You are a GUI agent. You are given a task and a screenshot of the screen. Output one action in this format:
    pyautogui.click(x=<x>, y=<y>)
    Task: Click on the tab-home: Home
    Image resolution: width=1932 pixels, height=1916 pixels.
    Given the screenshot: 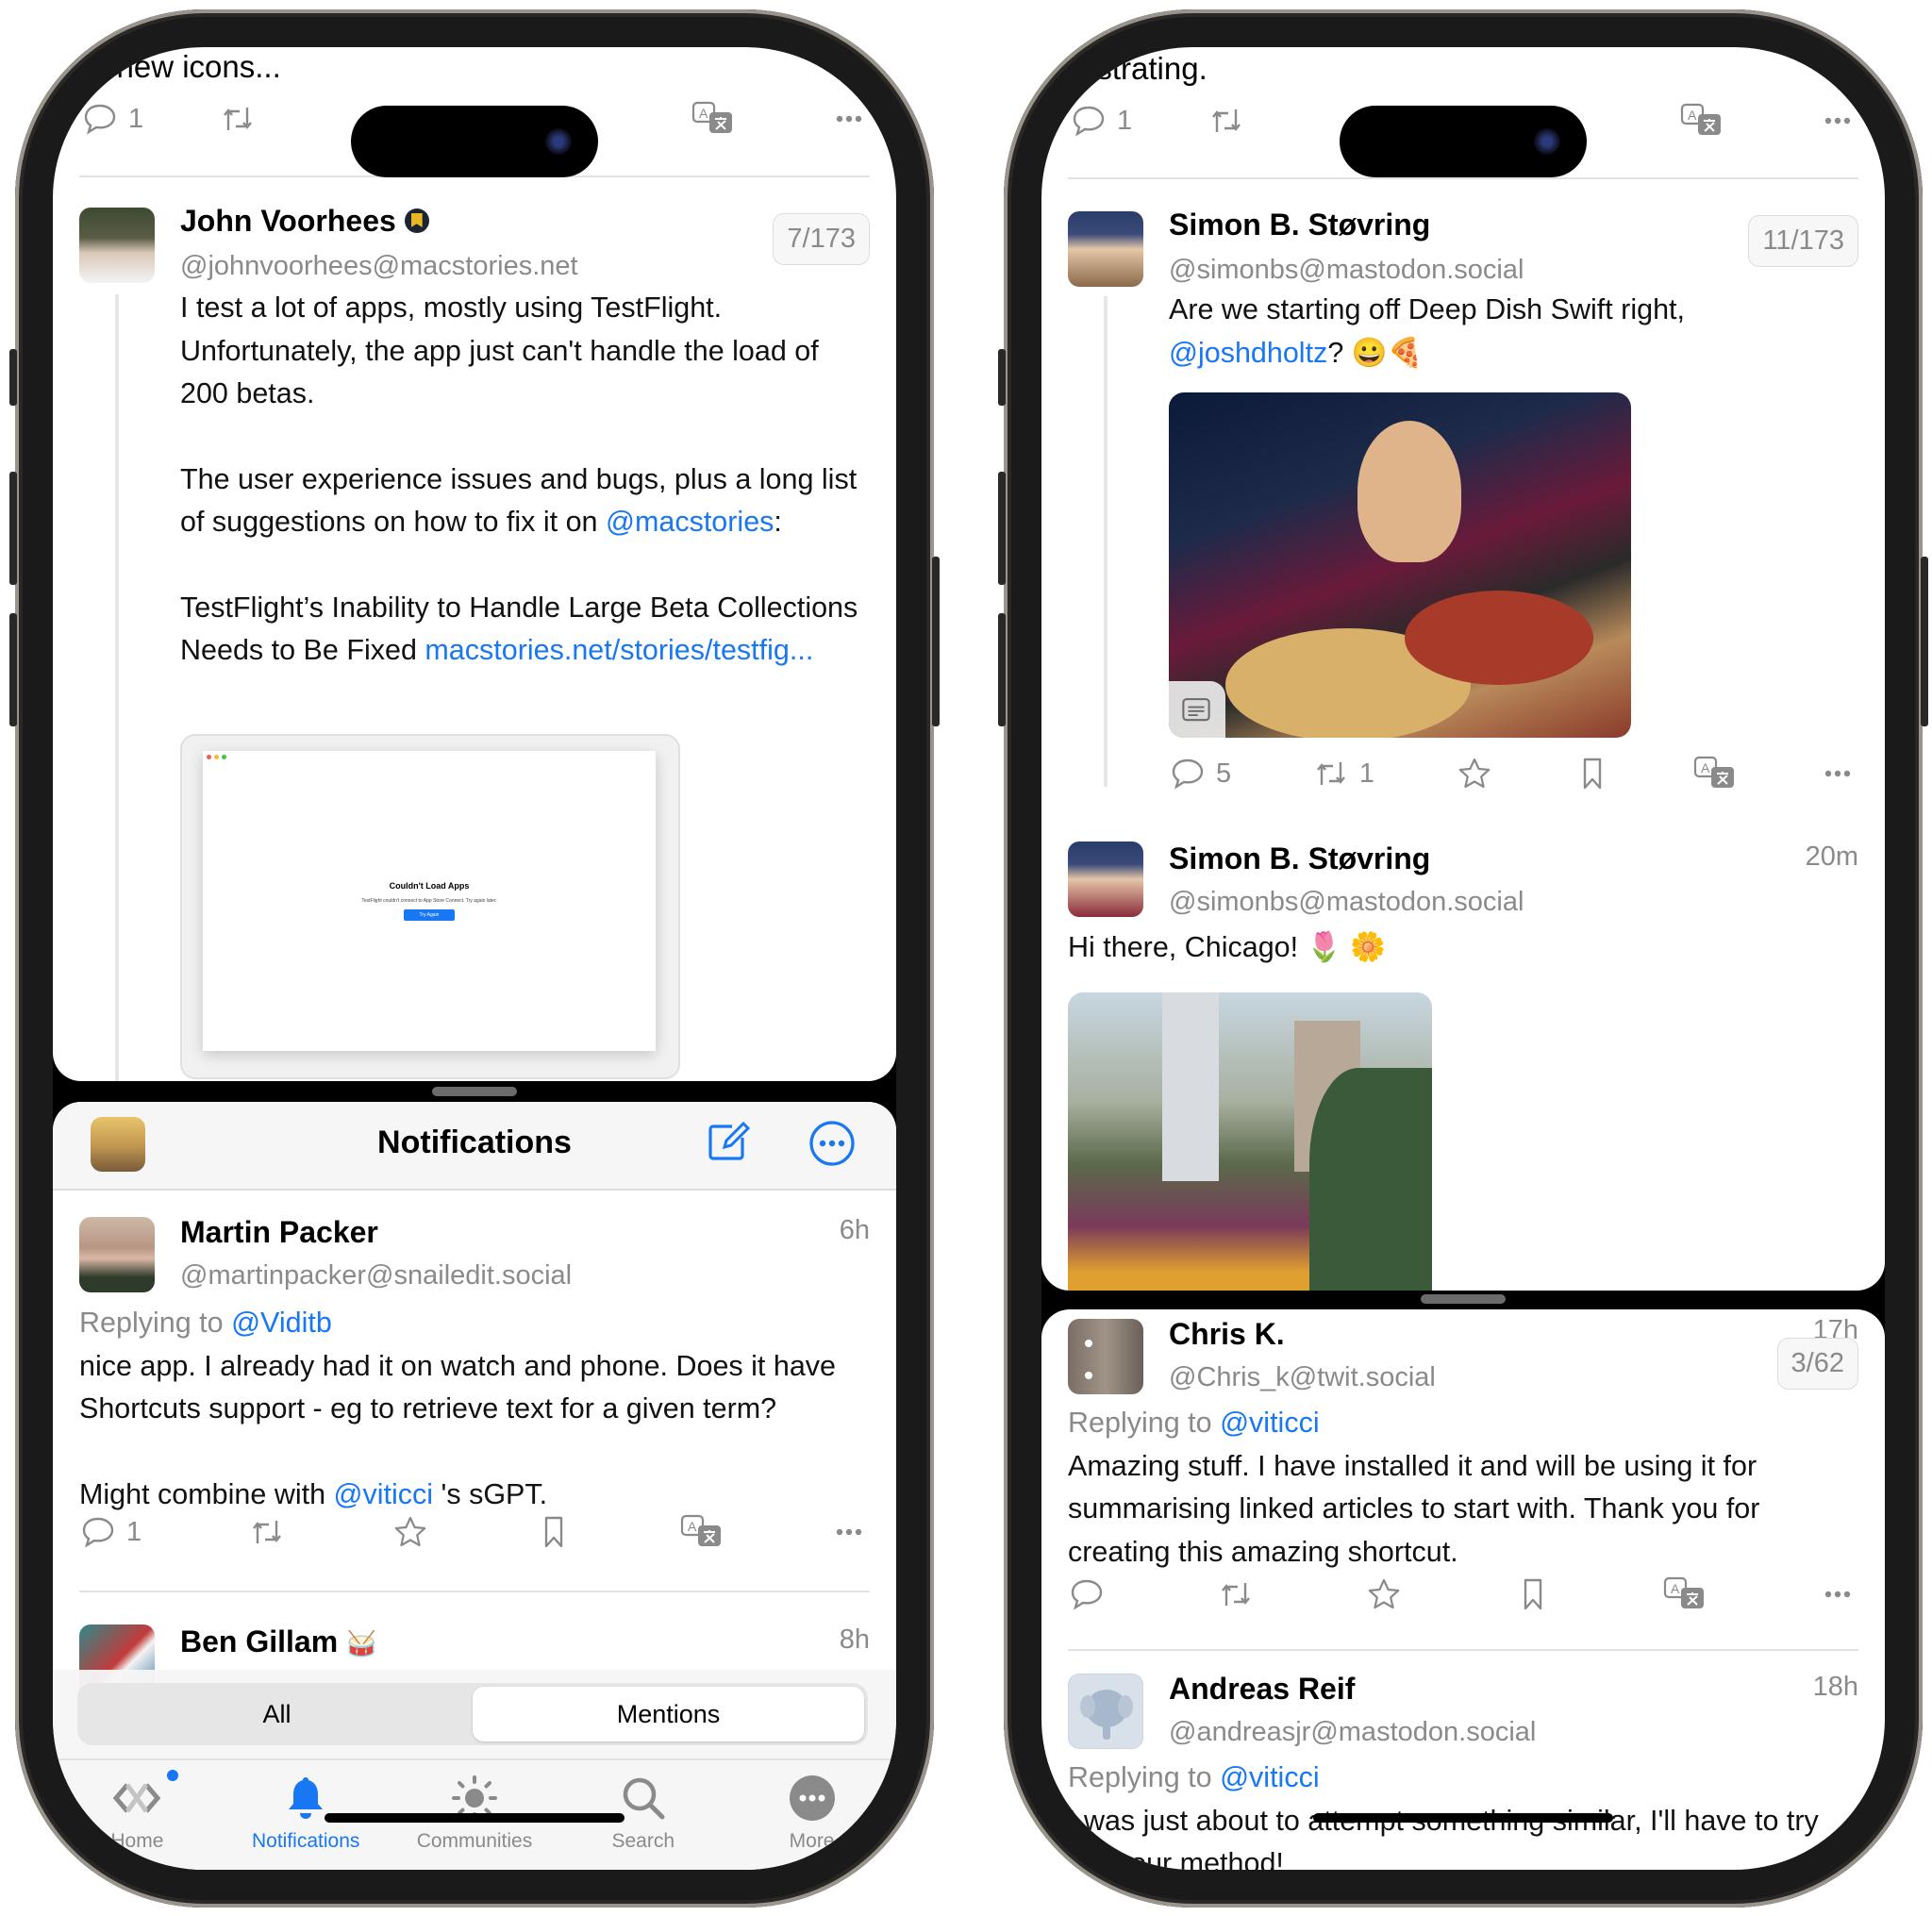 What is the action you would take?
    pyautogui.click(x=137, y=1815)
    